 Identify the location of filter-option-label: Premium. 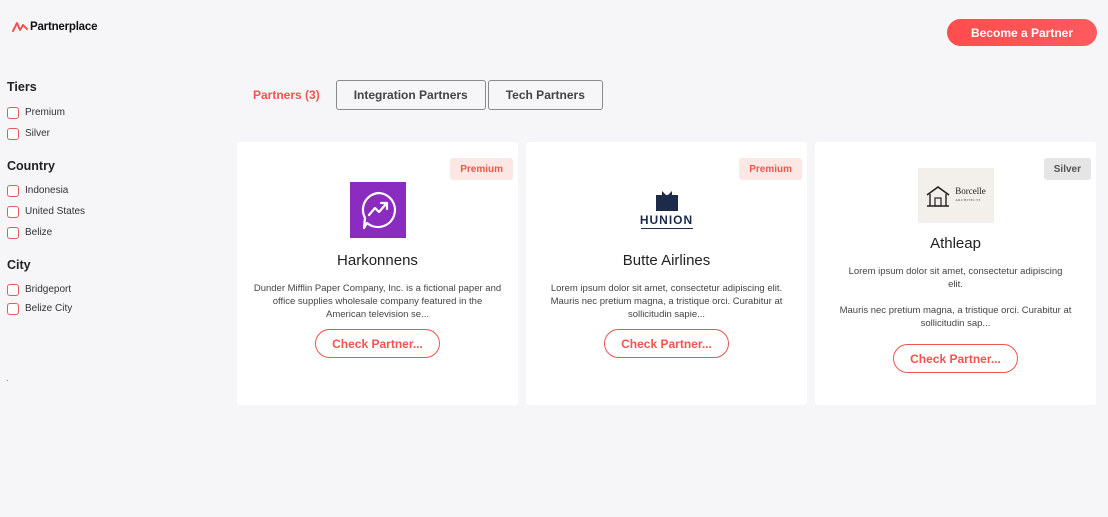
(45, 112).